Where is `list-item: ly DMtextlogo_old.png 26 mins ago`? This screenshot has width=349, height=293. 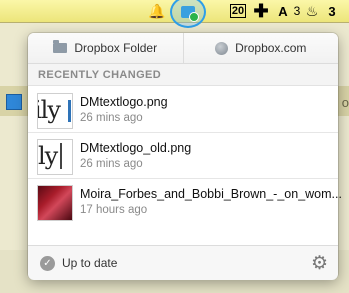 list-item: ly DMtextlogo_old.png 26 mins ago is located at coordinates (183, 156).